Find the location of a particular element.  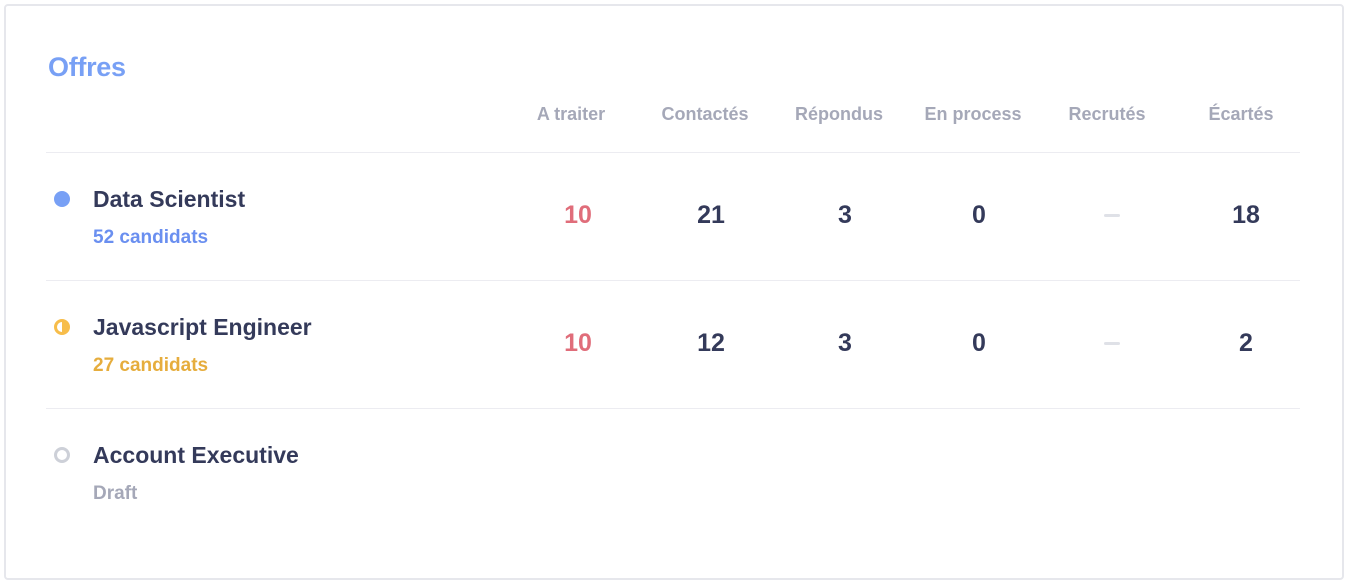

empty-circle-icon is located at coordinates (62, 455).